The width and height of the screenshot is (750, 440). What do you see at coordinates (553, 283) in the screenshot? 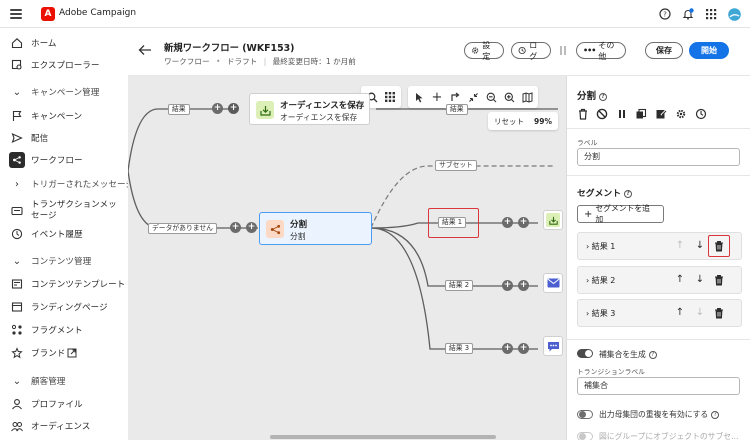
I see `email-node-partial` at bounding box center [553, 283].